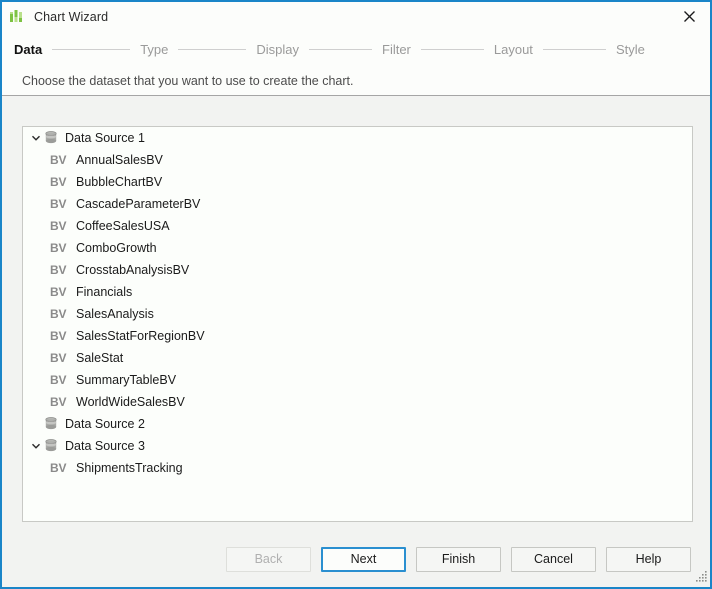 This screenshot has height=589, width=712. I want to click on tree-item-label: CascadeParameterBV, so click(138, 204).